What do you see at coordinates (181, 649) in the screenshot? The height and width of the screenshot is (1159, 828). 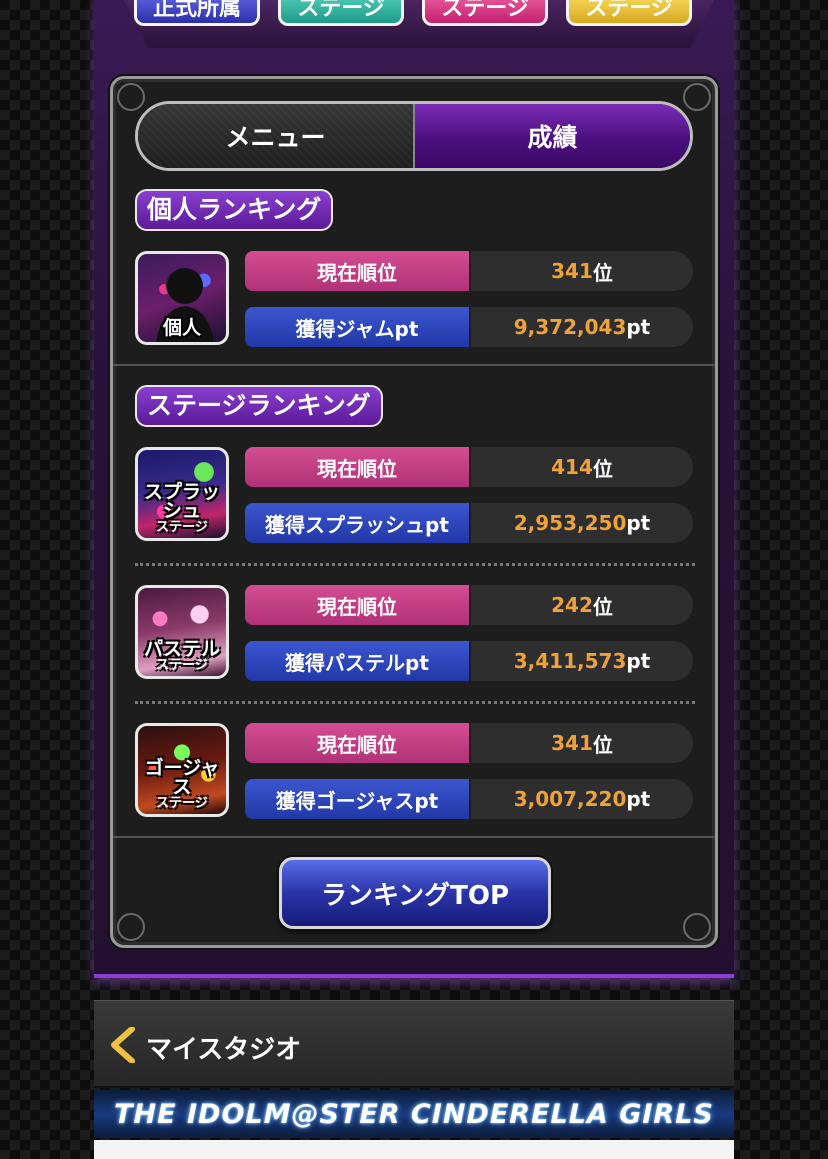 I see `thumb-caption-main: パステル` at bounding box center [181, 649].